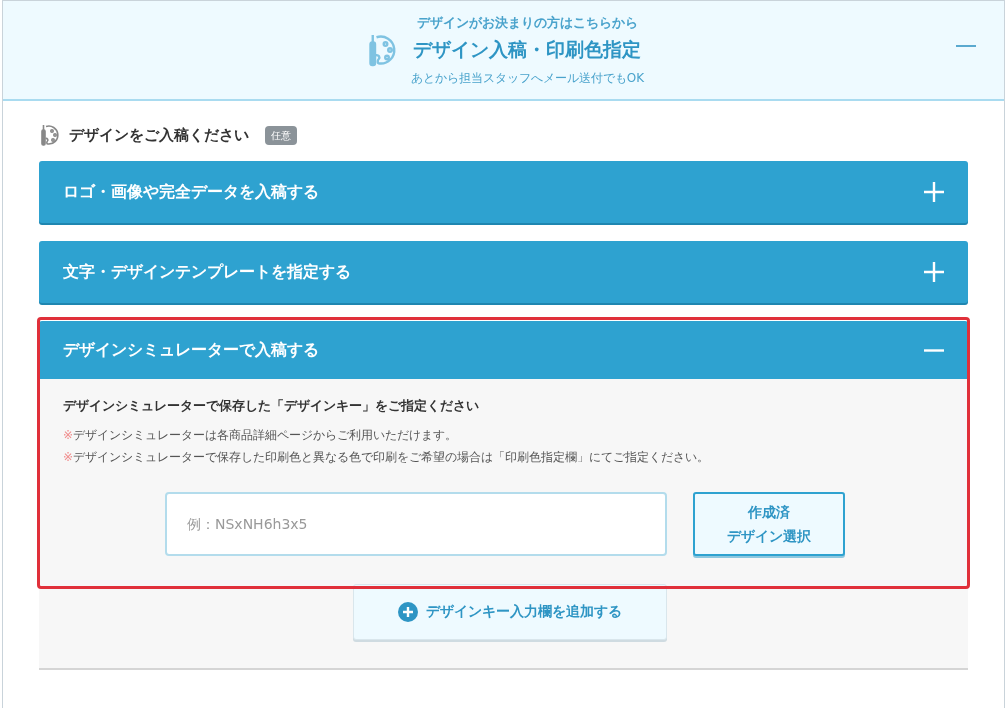 Image resolution: width=1007 pixels, height=708 pixels. What do you see at coordinates (527, 78) in the screenshot?
I see `header-note: あとから担当スタッフへメール送付でもOK` at bounding box center [527, 78].